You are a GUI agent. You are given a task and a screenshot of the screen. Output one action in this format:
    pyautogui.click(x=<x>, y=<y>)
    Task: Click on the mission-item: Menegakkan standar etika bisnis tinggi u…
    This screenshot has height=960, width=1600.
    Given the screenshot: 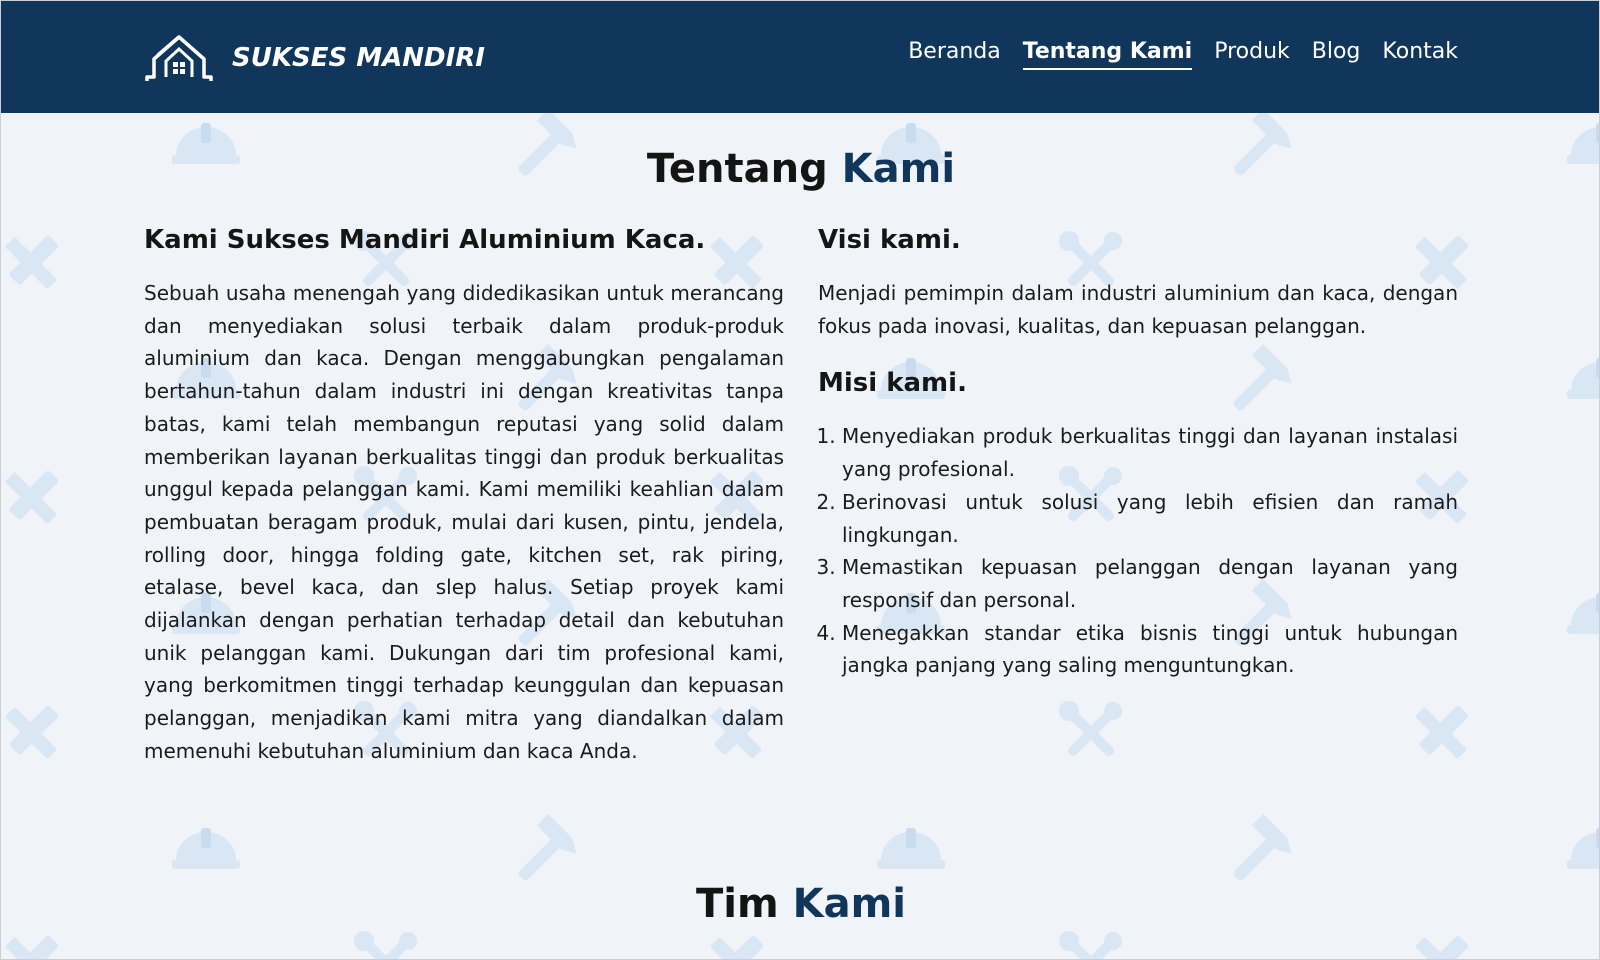 What is the action you would take?
    pyautogui.click(x=1150, y=649)
    